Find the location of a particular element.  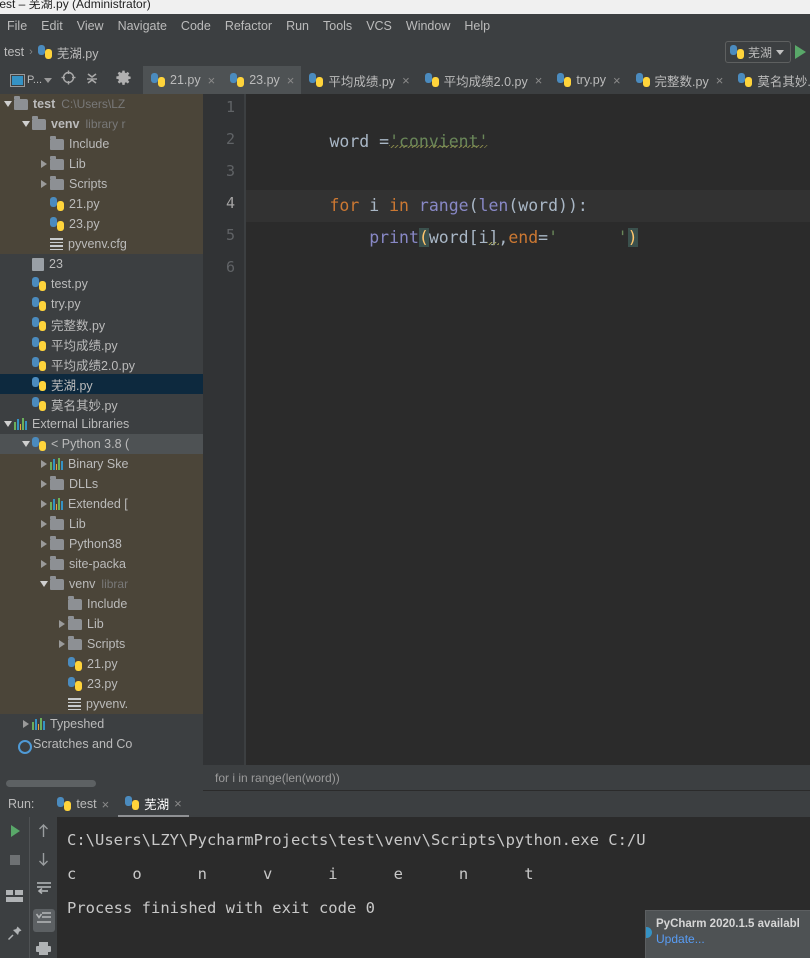

scroll-up-icon is located at coordinates (43, 833).